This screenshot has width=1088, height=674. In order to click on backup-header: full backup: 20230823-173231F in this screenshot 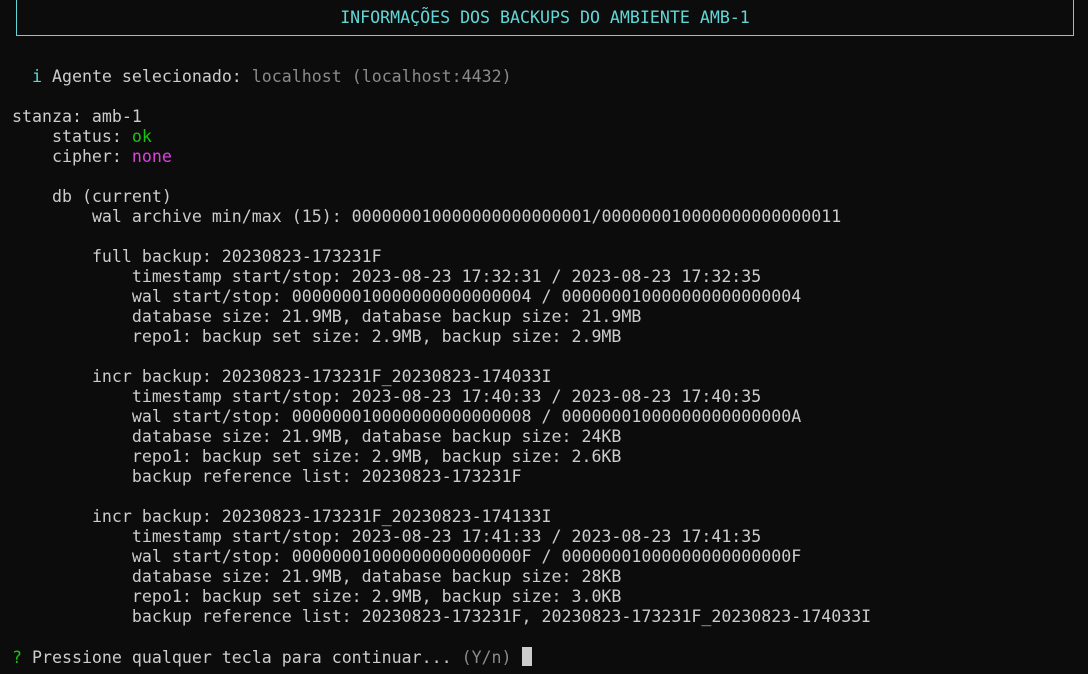, I will do `click(236, 256)`.